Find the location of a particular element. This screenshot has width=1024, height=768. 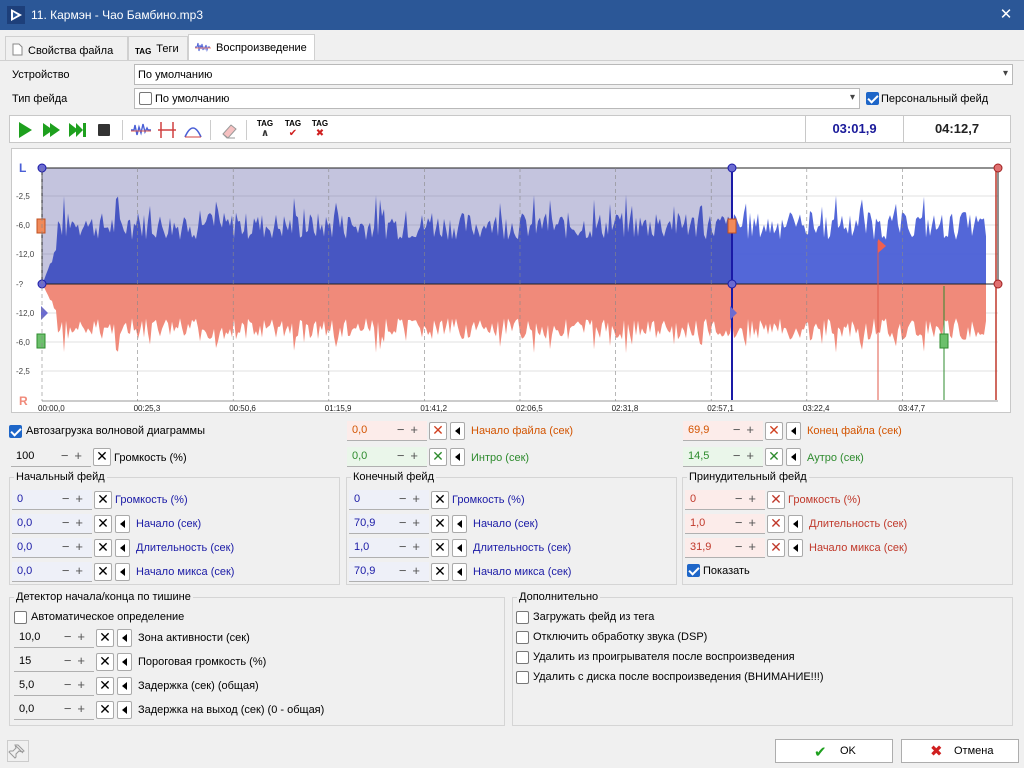

eraser-icon is located at coordinates (229, 130).